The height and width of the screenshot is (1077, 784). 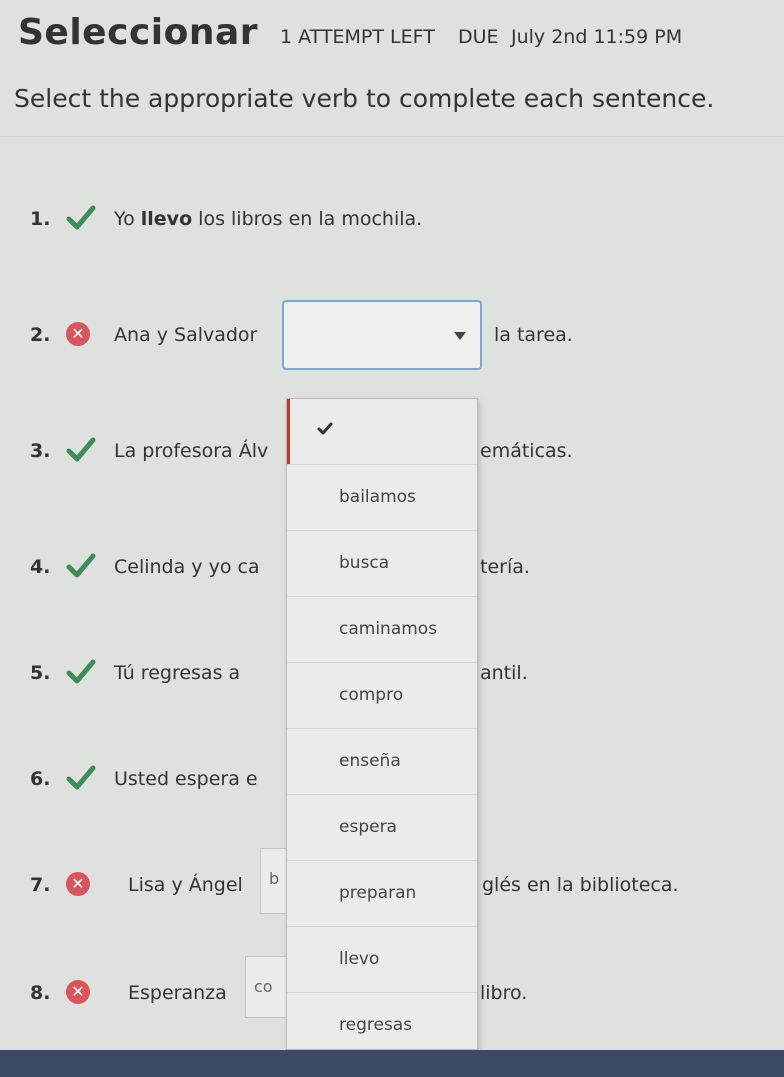 I want to click on question-number: 8., so click(x=40, y=993).